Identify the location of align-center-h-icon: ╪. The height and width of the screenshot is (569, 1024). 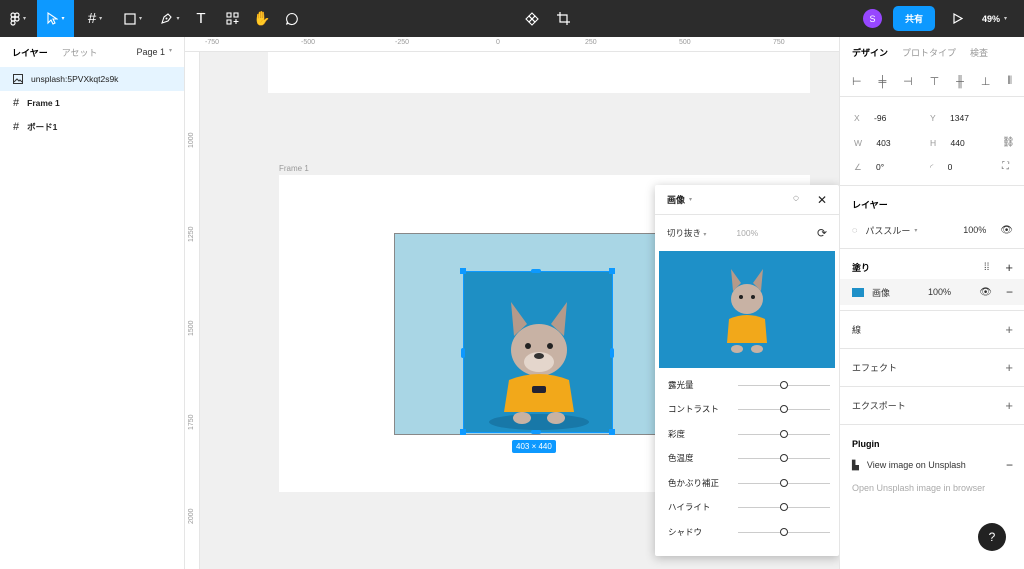
(882, 82).